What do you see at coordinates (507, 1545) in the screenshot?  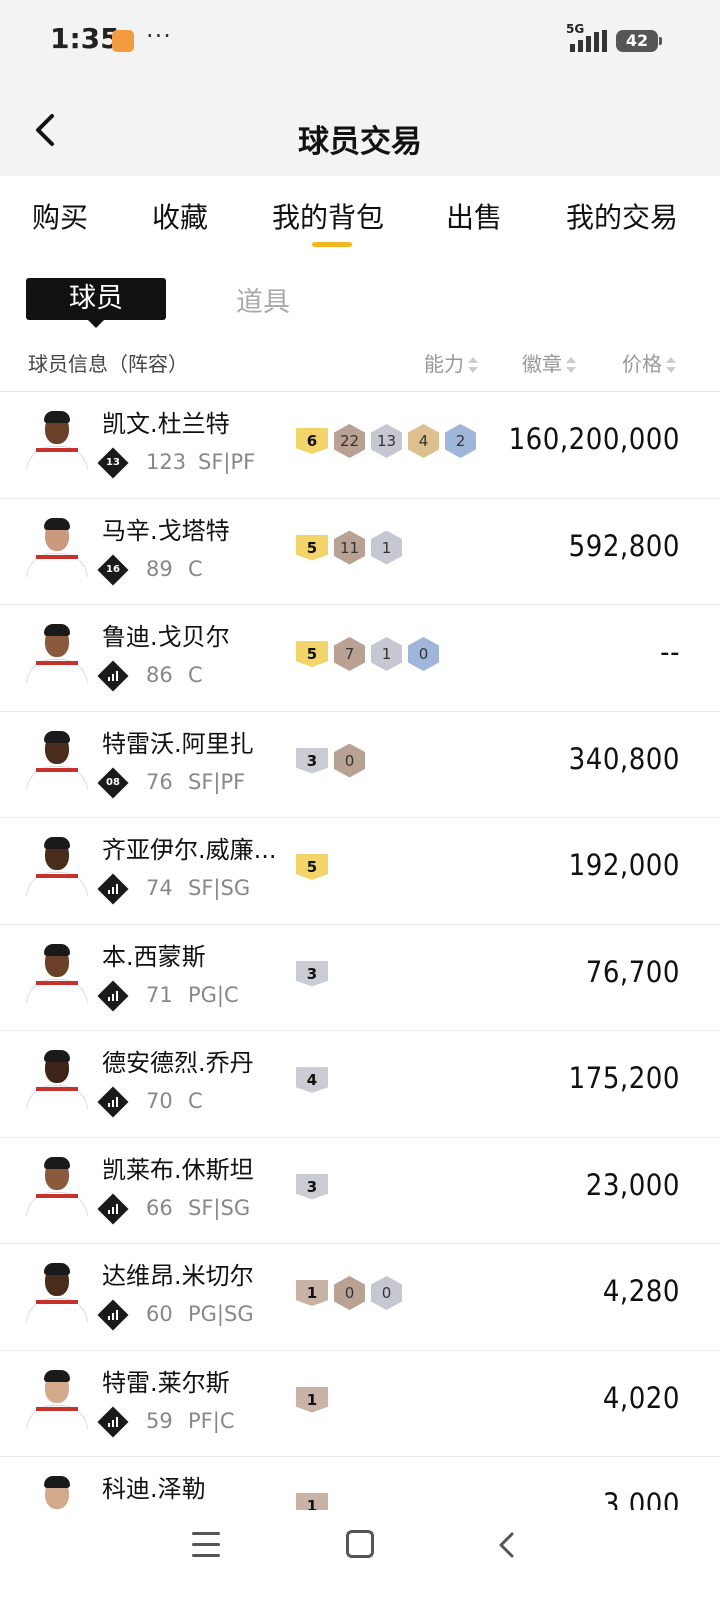 I see `back-icon` at bounding box center [507, 1545].